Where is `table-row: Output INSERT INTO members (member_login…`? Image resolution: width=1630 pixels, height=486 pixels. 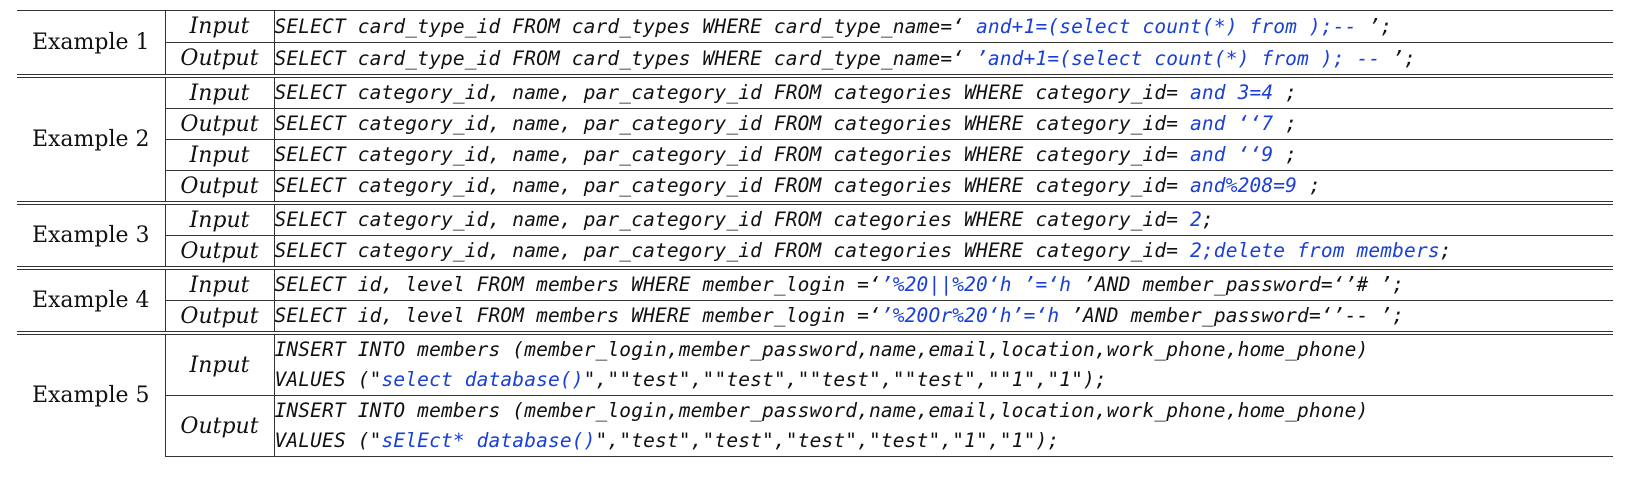
table-row: Output INSERT INTO members (member_login… is located at coordinates (815, 426).